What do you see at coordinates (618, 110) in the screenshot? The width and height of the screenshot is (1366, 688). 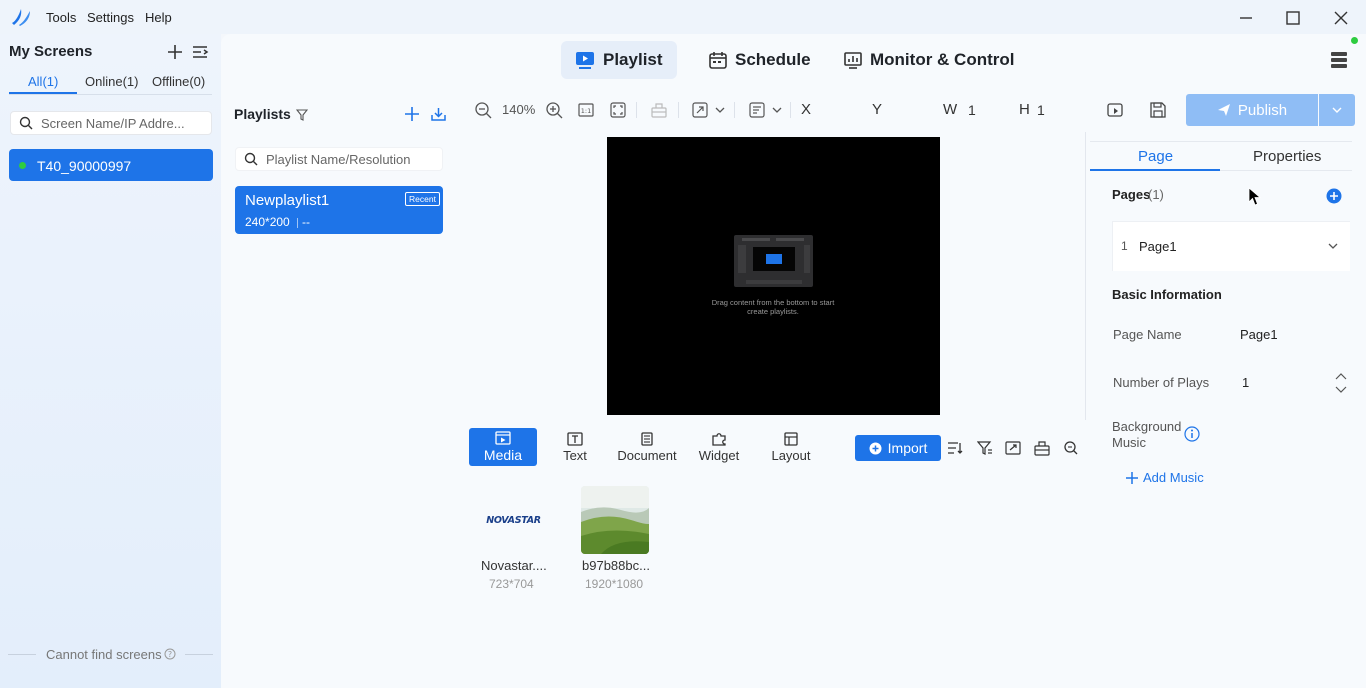 I see `fit-screen-icon` at bounding box center [618, 110].